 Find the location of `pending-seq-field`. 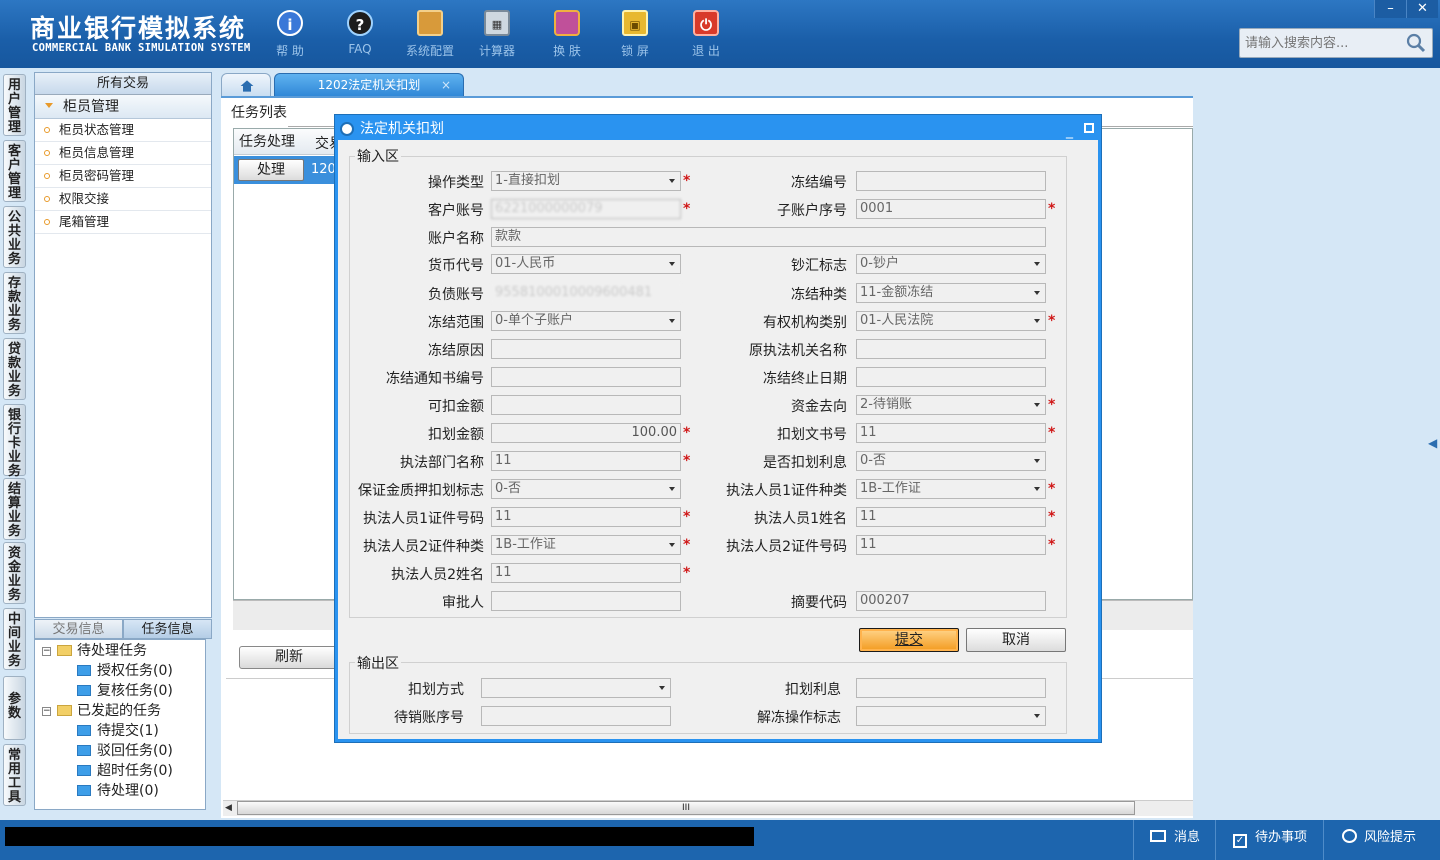

pending-seq-field is located at coordinates (576, 716).